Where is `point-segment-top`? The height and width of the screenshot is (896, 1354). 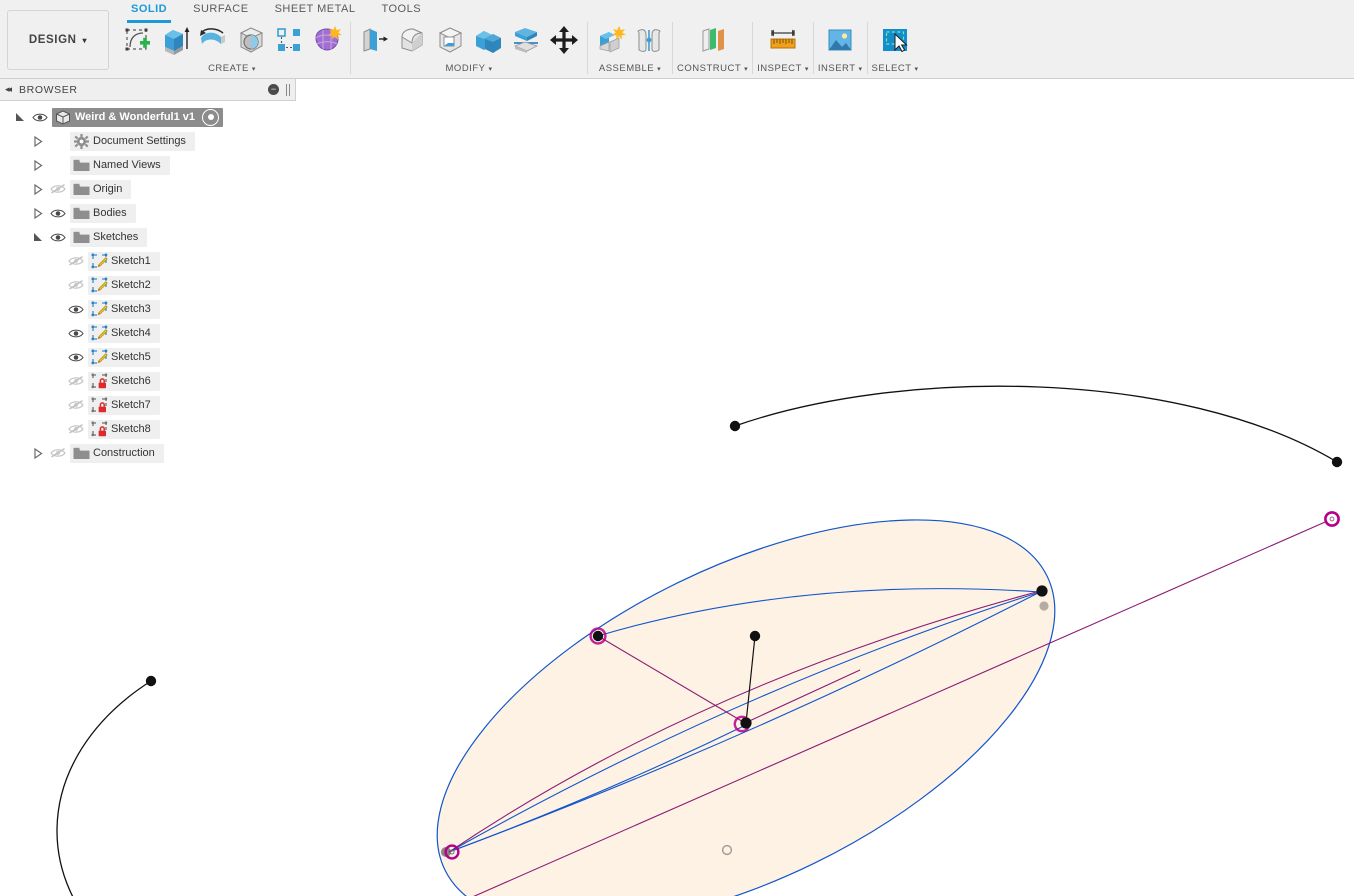
point-segment-top is located at coordinates (755, 636).